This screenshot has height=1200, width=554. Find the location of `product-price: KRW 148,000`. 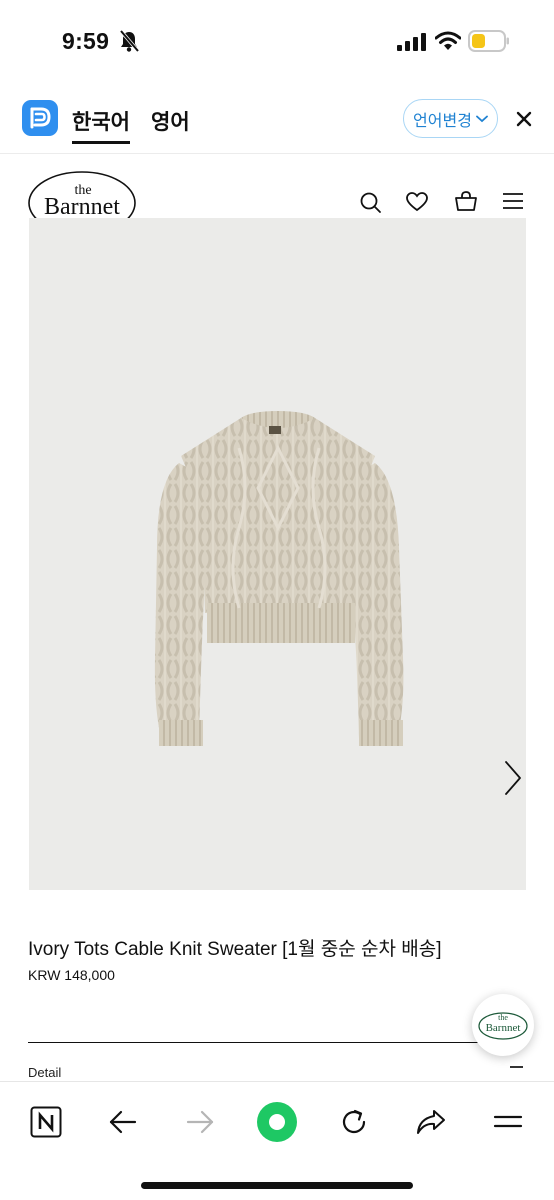

product-price: KRW 148,000 is located at coordinates (71, 975).